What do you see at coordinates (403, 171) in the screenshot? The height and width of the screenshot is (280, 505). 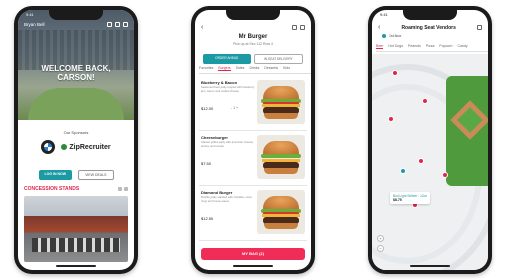 I see `selected-vendor-pin` at bounding box center [403, 171].